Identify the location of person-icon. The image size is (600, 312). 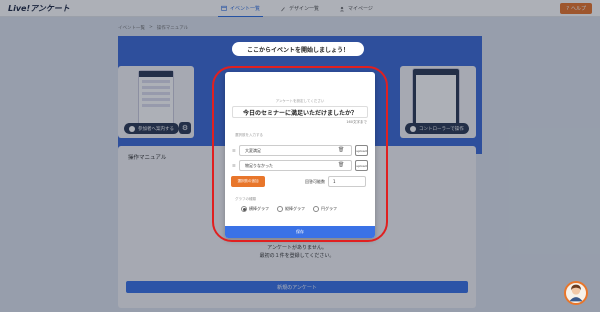
(576, 293).